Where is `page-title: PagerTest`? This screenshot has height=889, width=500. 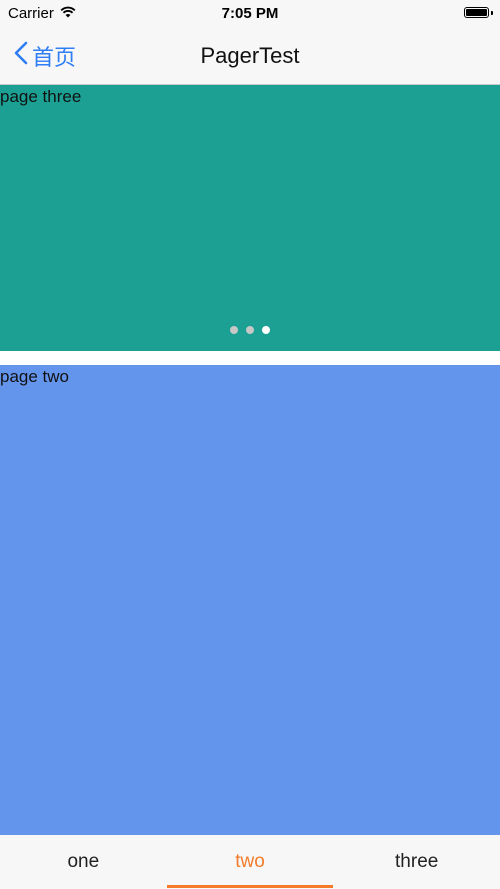 page-title: PagerTest is located at coordinates (250, 55).